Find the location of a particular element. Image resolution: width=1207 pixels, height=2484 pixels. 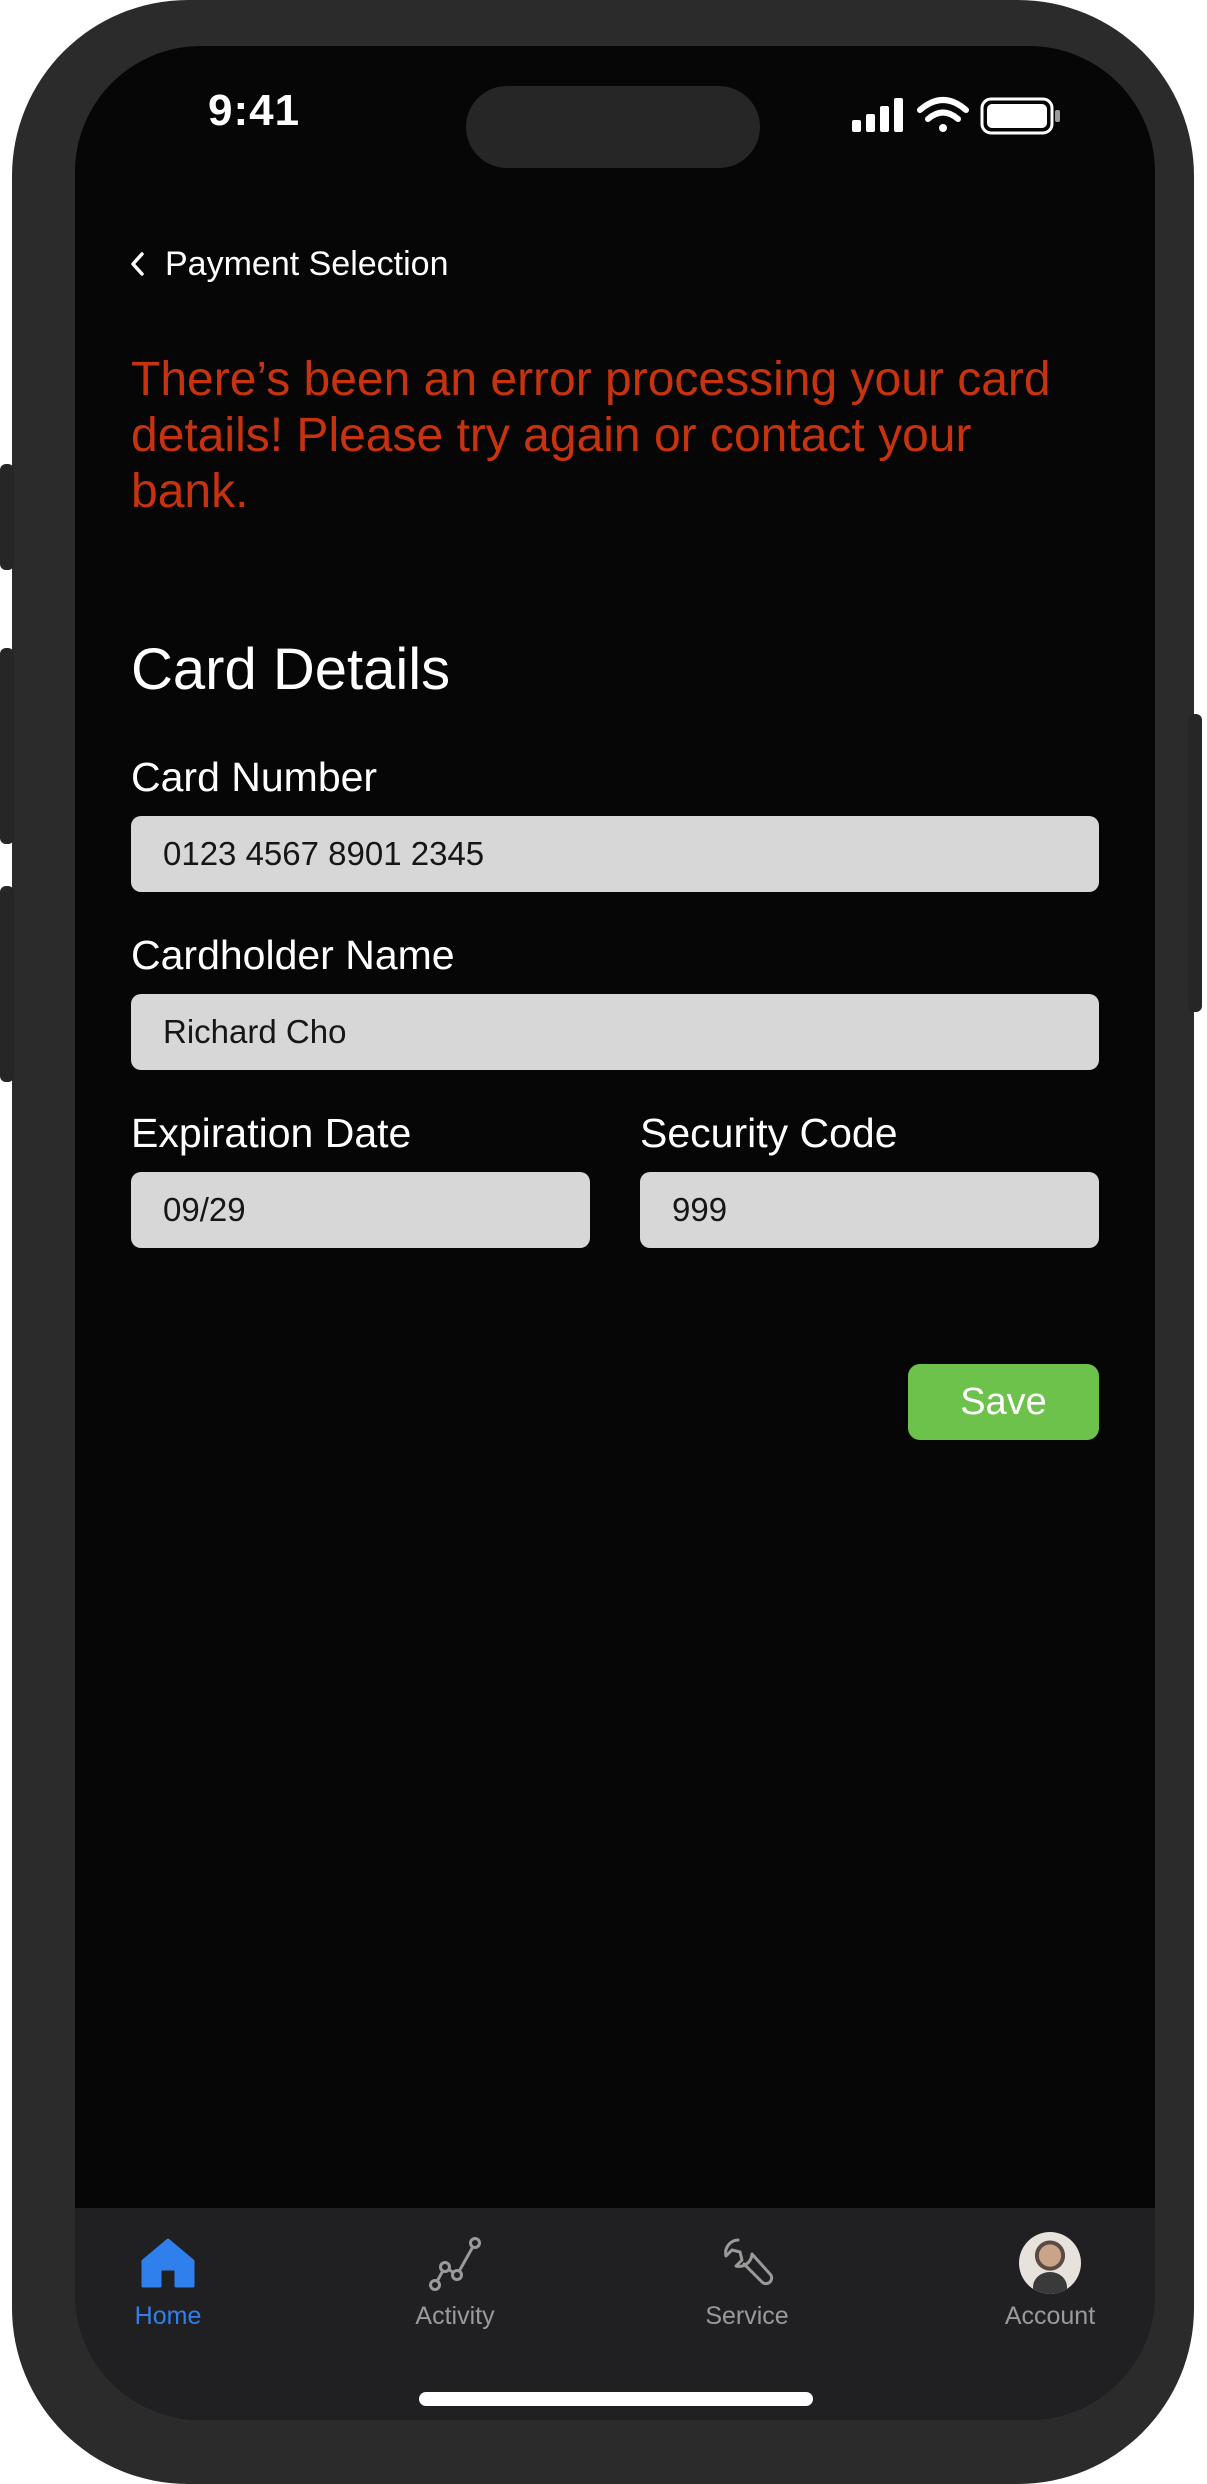

tab-home-label: Home is located at coordinates (168, 2316).